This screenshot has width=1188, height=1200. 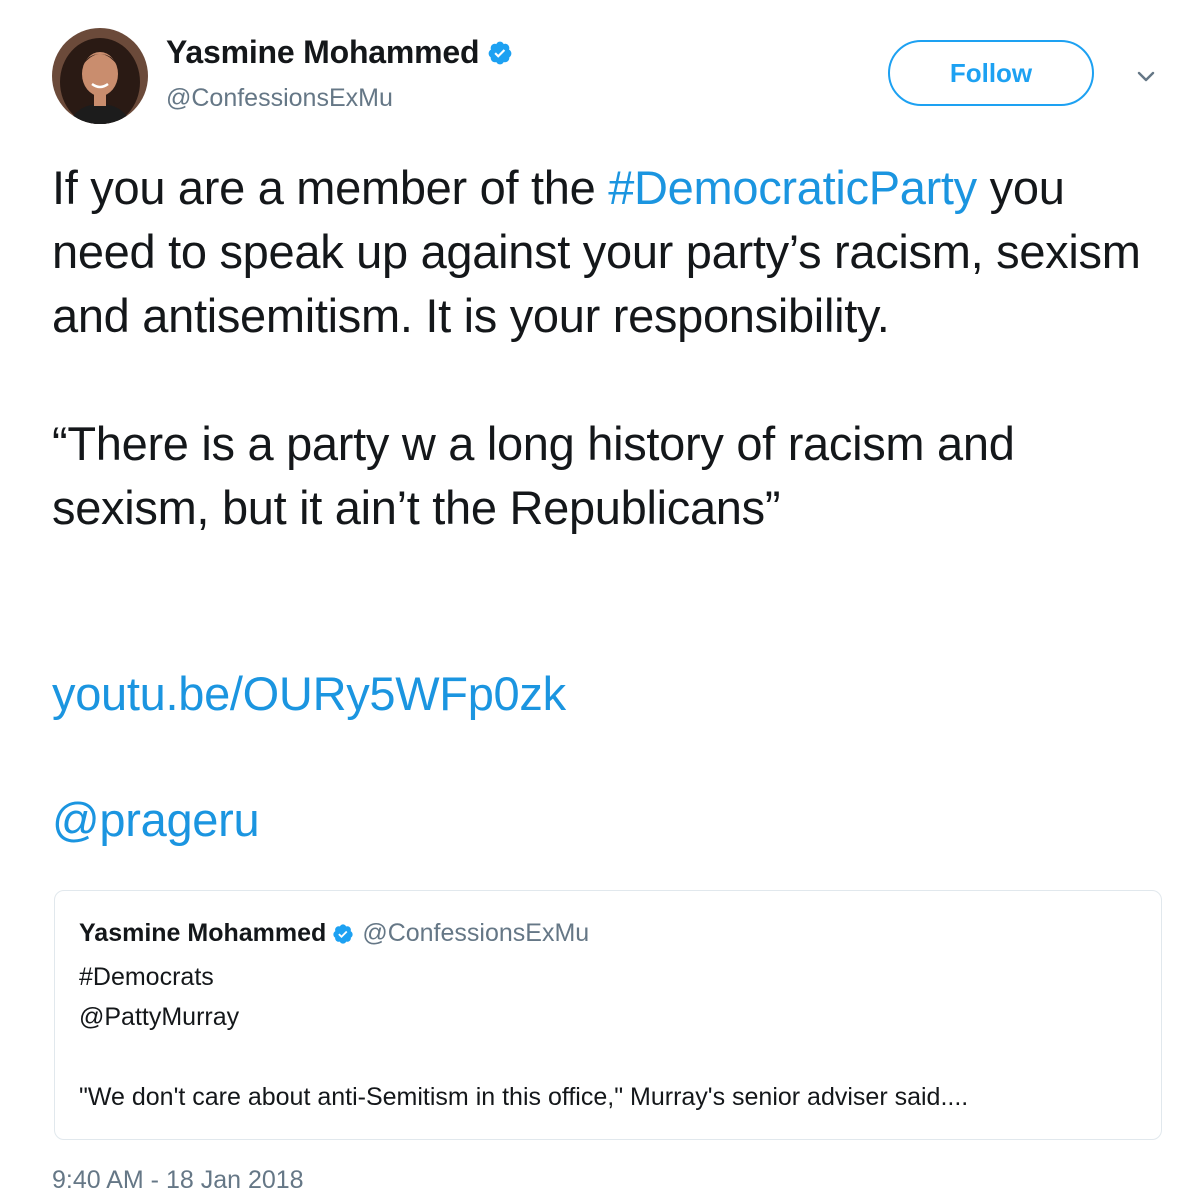 What do you see at coordinates (792, 187) in the screenshot?
I see `hashtag-link: #DemocraticParty` at bounding box center [792, 187].